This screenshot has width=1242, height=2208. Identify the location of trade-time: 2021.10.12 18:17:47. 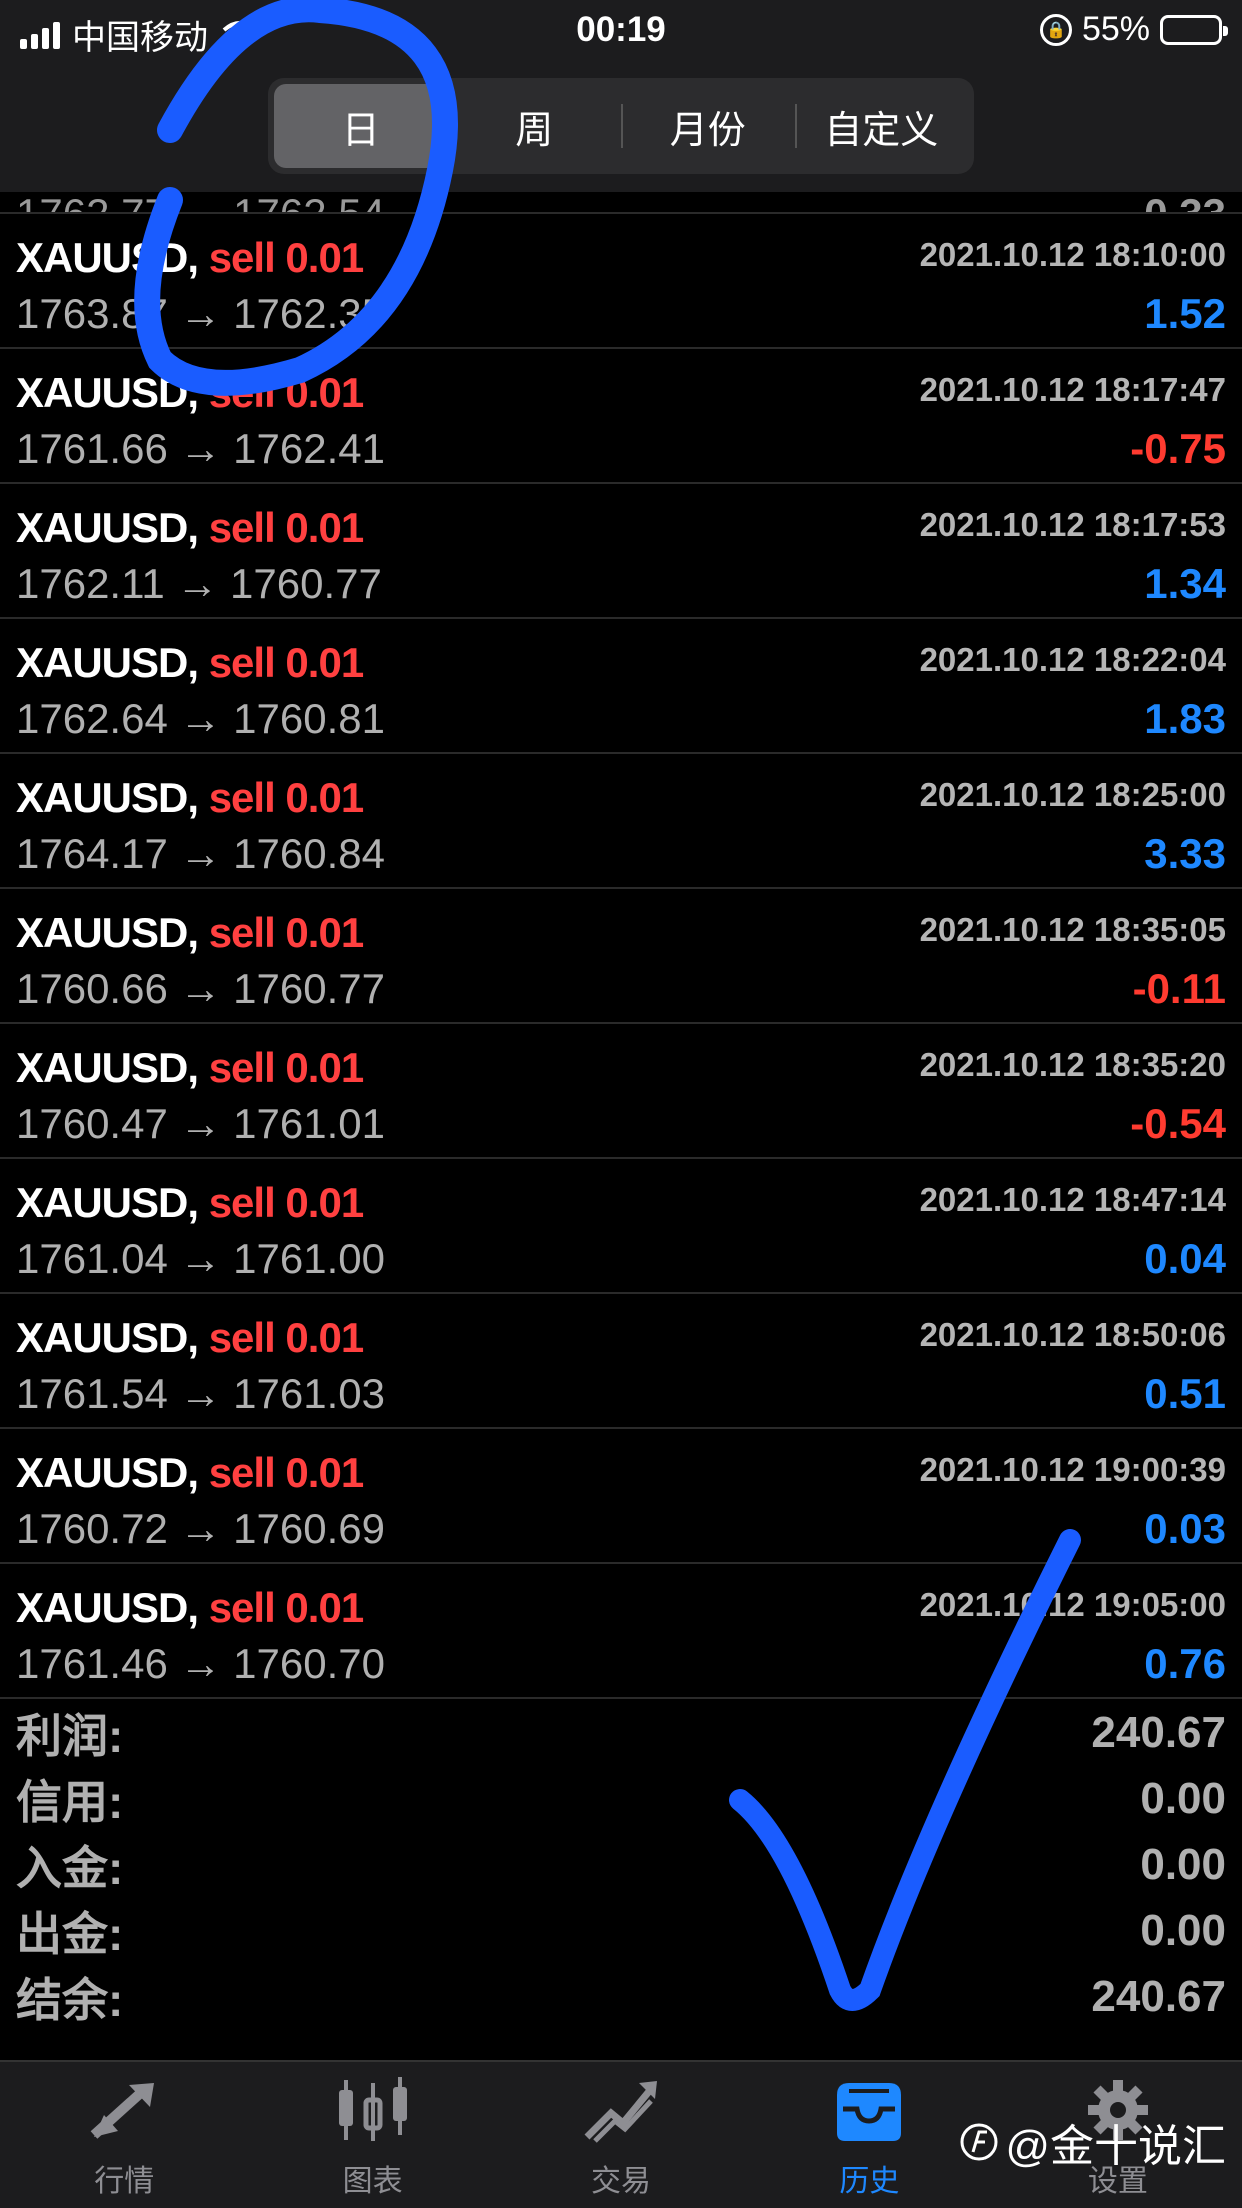
(1072, 389).